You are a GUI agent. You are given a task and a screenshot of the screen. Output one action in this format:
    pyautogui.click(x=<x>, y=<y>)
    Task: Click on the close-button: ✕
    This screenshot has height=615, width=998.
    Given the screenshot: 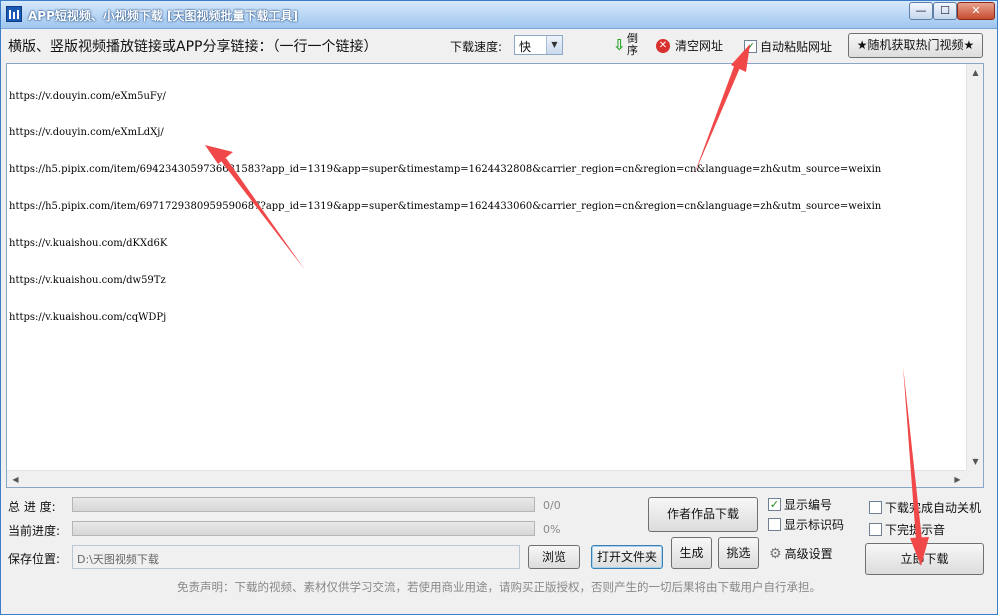 What is the action you would take?
    pyautogui.click(x=976, y=11)
    